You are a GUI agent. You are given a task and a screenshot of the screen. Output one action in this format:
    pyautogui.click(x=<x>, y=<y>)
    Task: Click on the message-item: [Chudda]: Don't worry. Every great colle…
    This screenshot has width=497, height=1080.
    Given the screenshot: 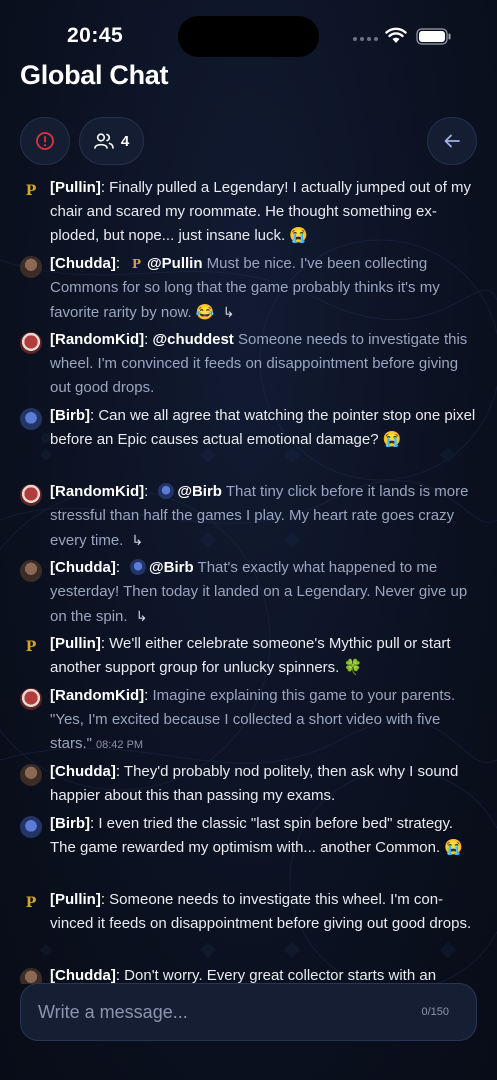 What is the action you would take?
    pyautogui.click(x=250, y=974)
    